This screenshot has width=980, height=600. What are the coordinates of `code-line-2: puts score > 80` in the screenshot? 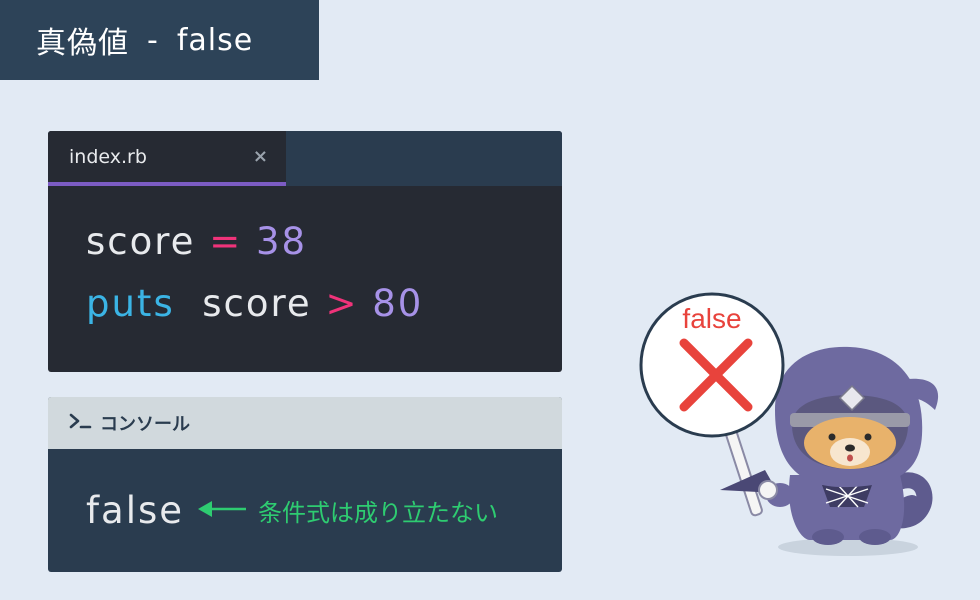 It's located at (324, 313).